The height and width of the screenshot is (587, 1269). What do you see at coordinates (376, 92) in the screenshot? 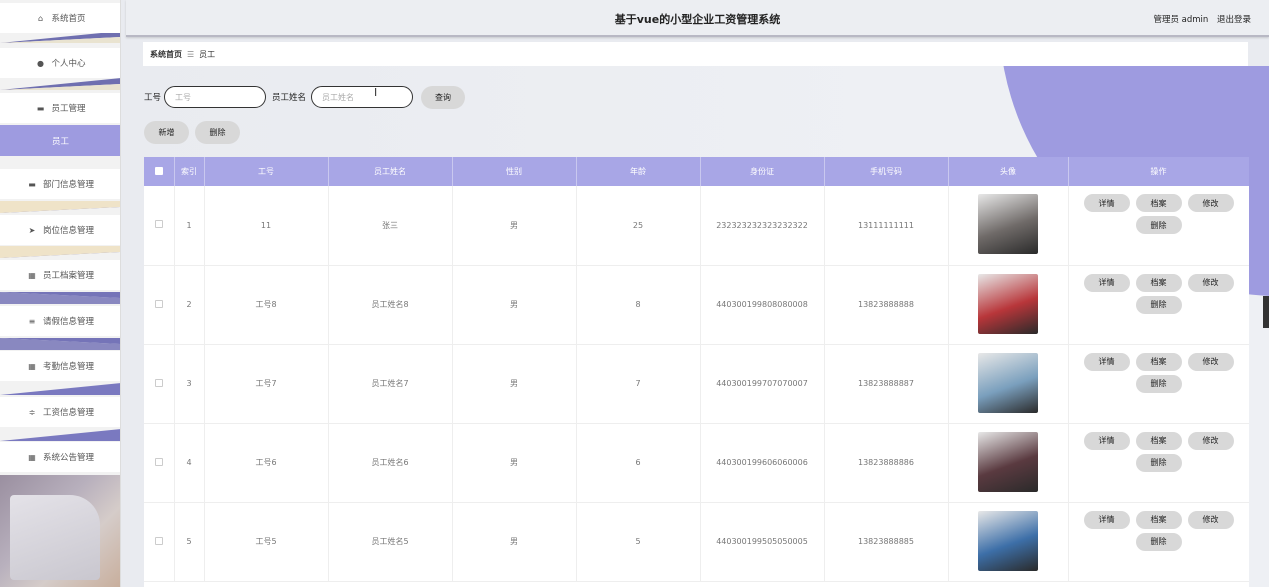
I see `text-cursor-icon: I` at bounding box center [376, 92].